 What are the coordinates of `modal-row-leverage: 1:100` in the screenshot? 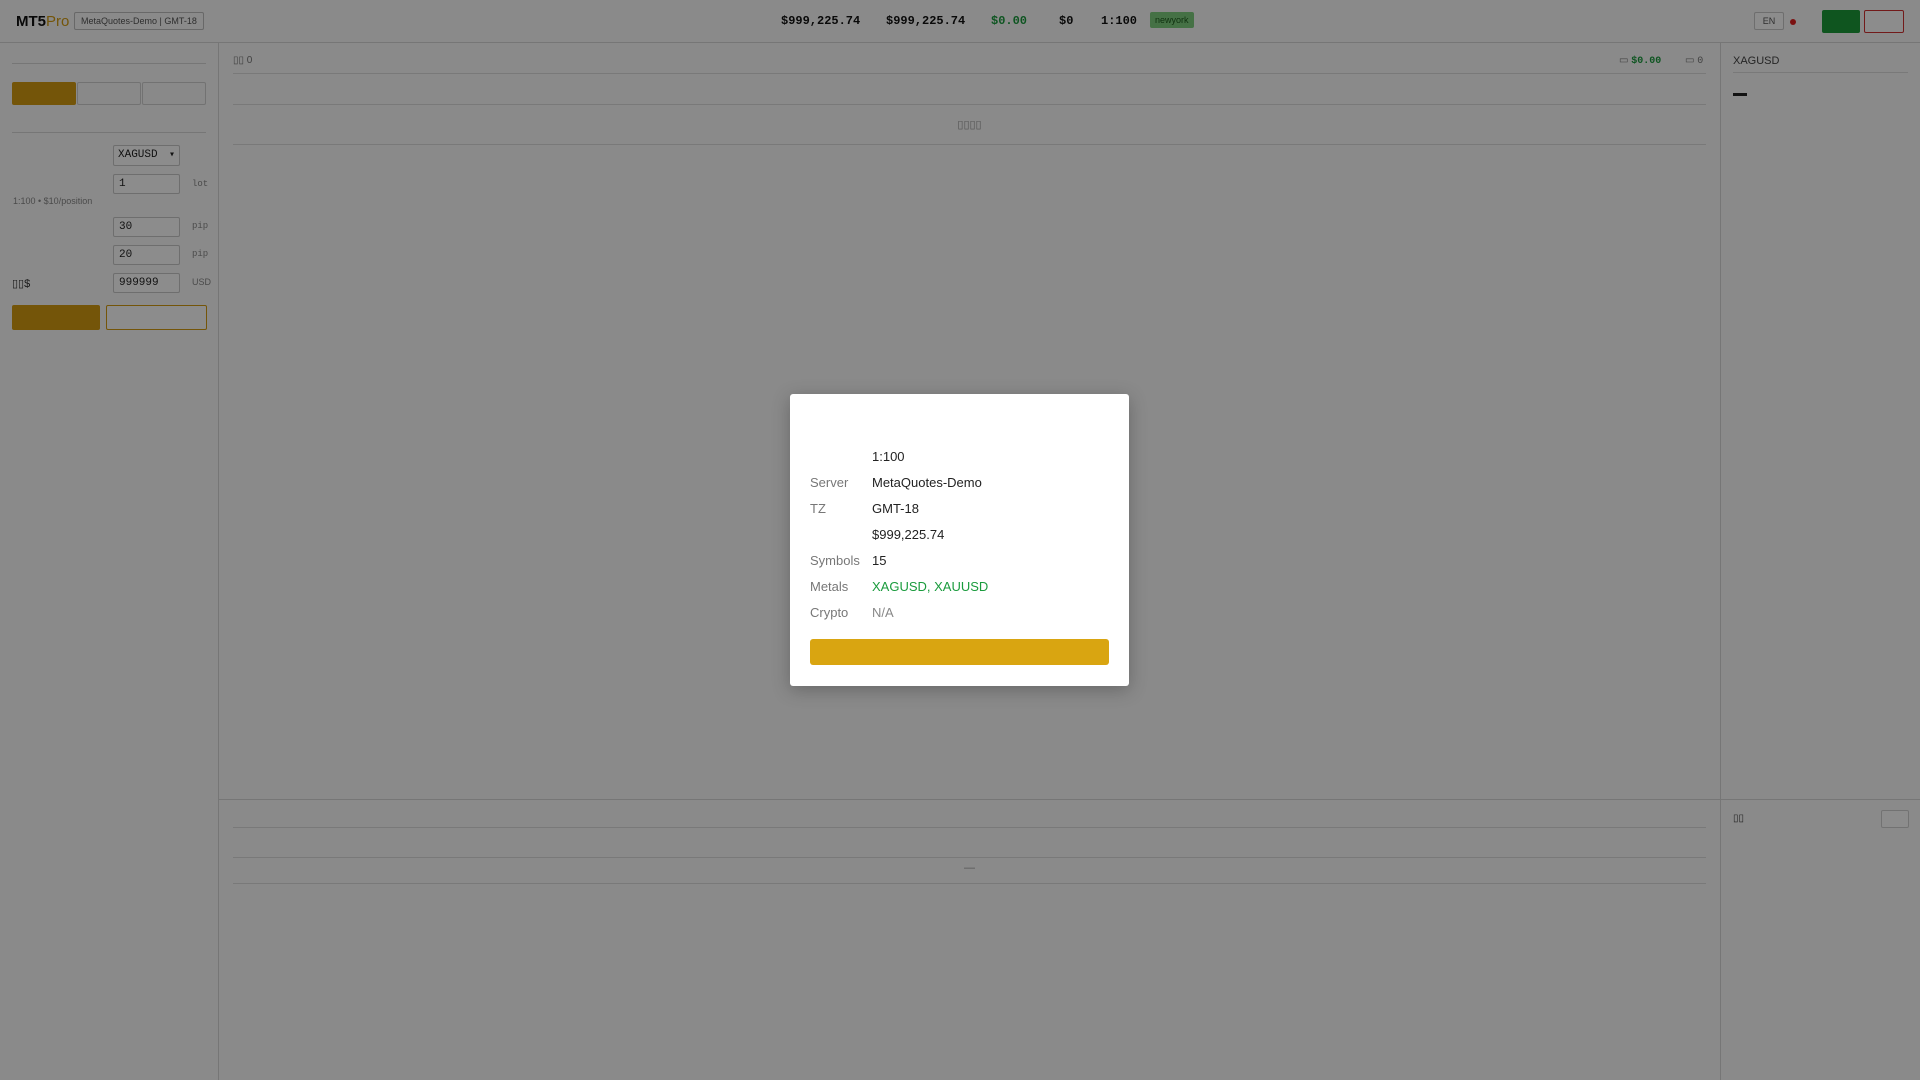 It's located at (888, 456).